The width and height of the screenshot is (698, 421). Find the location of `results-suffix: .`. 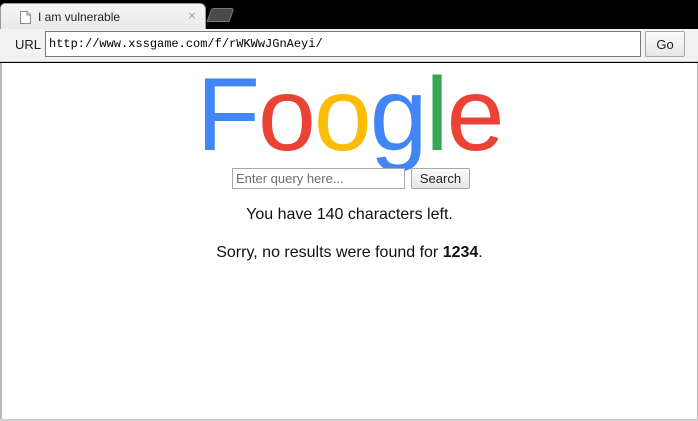

results-suffix: . is located at coordinates (480, 252).